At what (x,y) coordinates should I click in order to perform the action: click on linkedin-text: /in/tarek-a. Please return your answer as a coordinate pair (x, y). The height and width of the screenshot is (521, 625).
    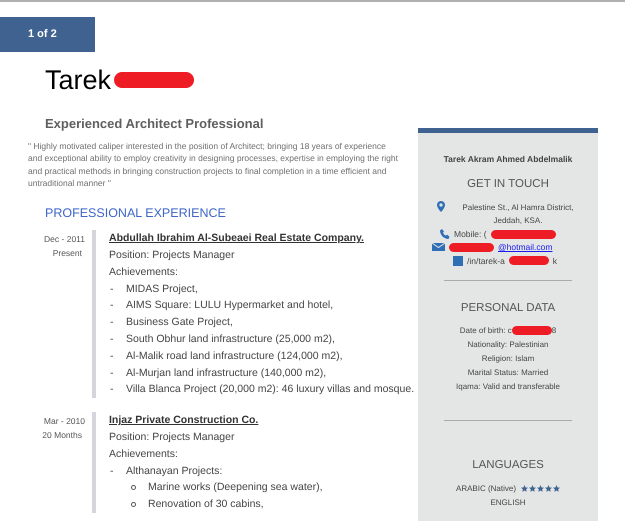
    Looking at the image, I should click on (486, 261).